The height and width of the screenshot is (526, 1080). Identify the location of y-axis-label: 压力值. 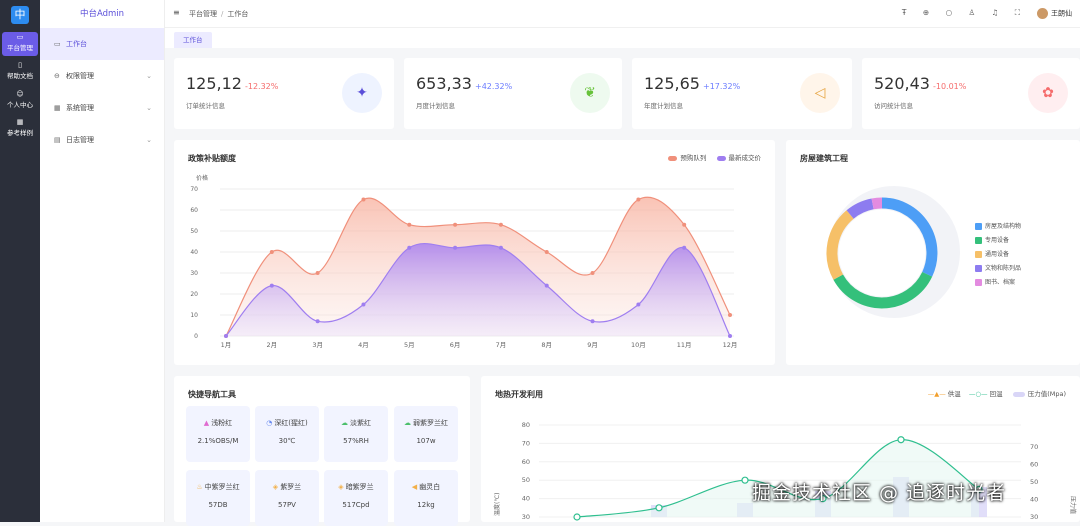
(1073, 505).